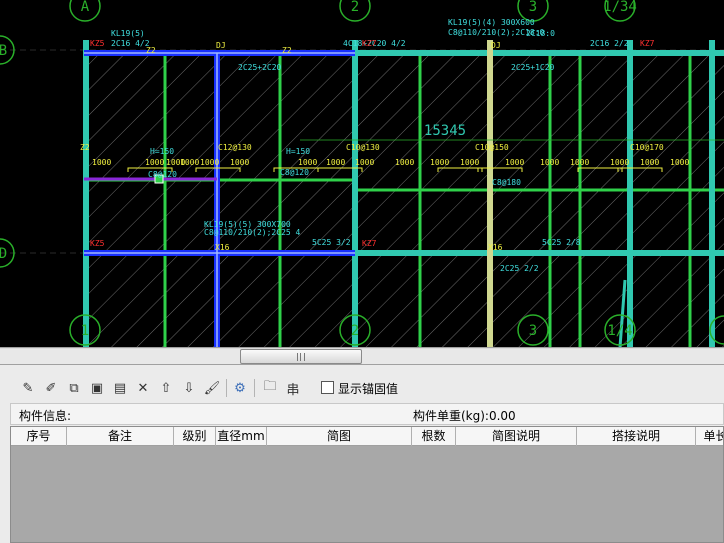 This screenshot has height=543, width=724. What do you see at coordinates (367, 414) in the screenshot?
I see `component-info-bar: 构件信息: 构件单重(kg):0.00` at bounding box center [367, 414].